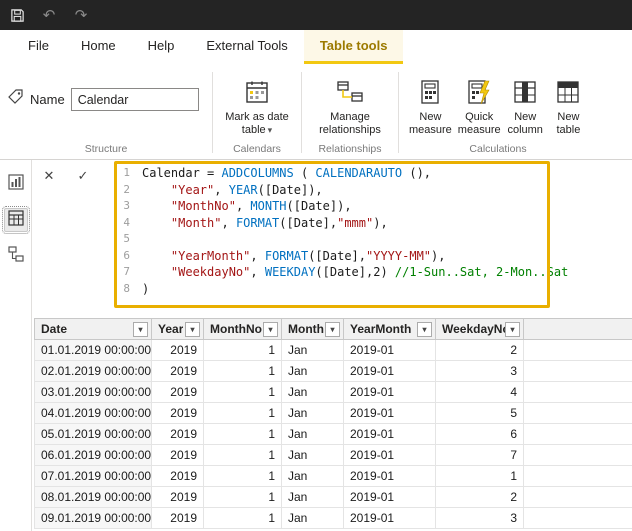 The height and width of the screenshot is (531, 632). What do you see at coordinates (246, 47) in the screenshot?
I see `menu-tab-external-tools: External Tools` at bounding box center [246, 47].